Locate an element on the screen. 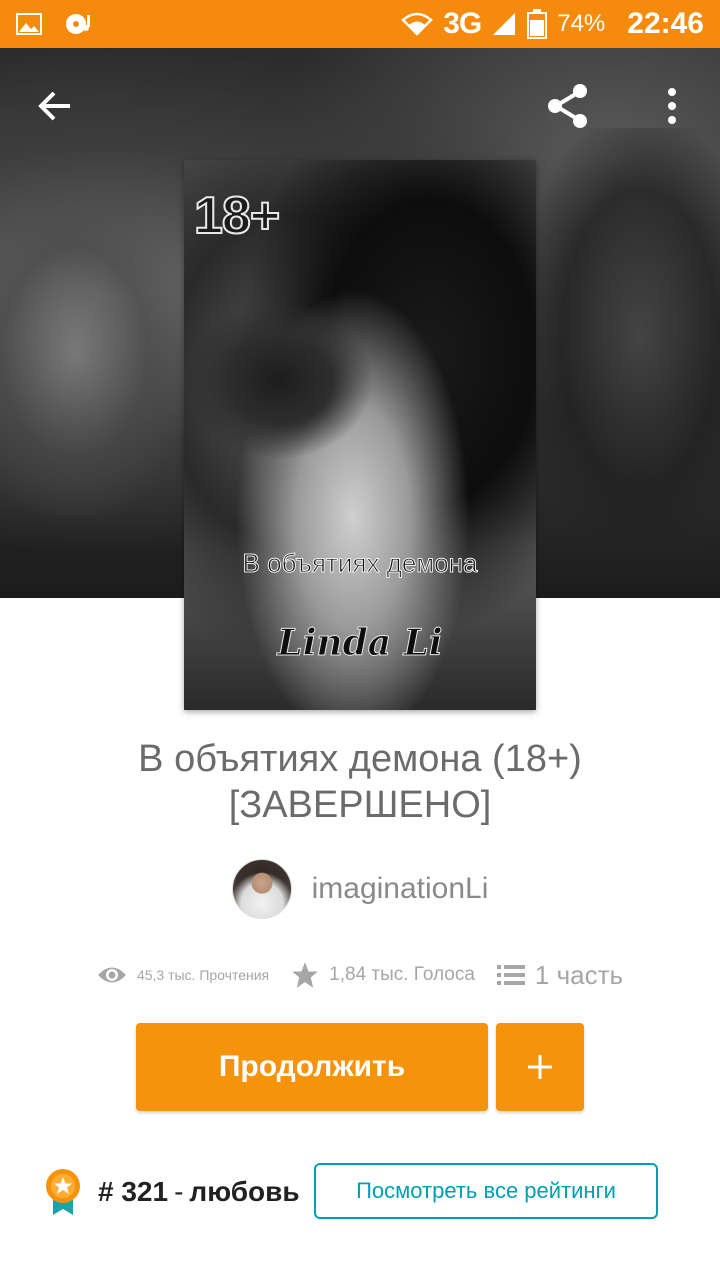  star-icon is located at coordinates (305, 975).